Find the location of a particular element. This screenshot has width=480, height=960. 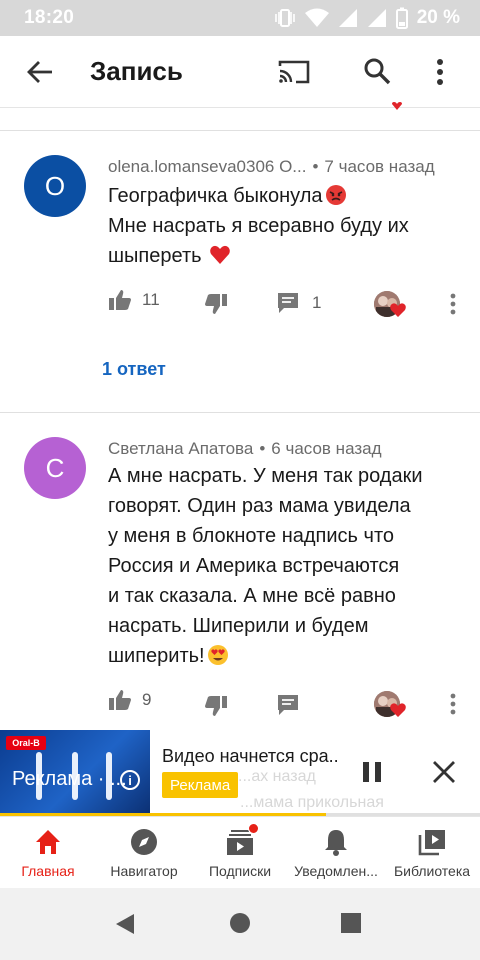

nav-label: Библиотека is located at coordinates (432, 871).